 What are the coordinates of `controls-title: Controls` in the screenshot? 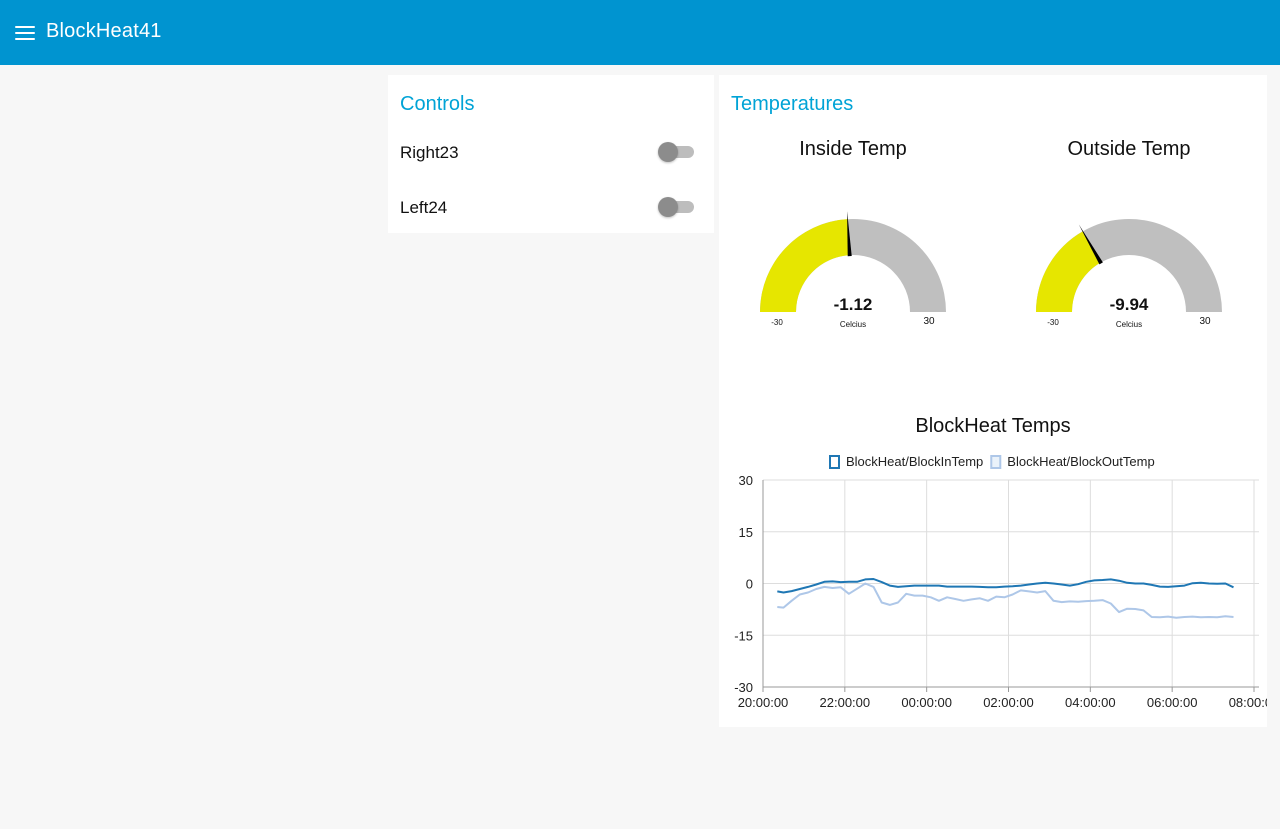 It's located at (437, 104).